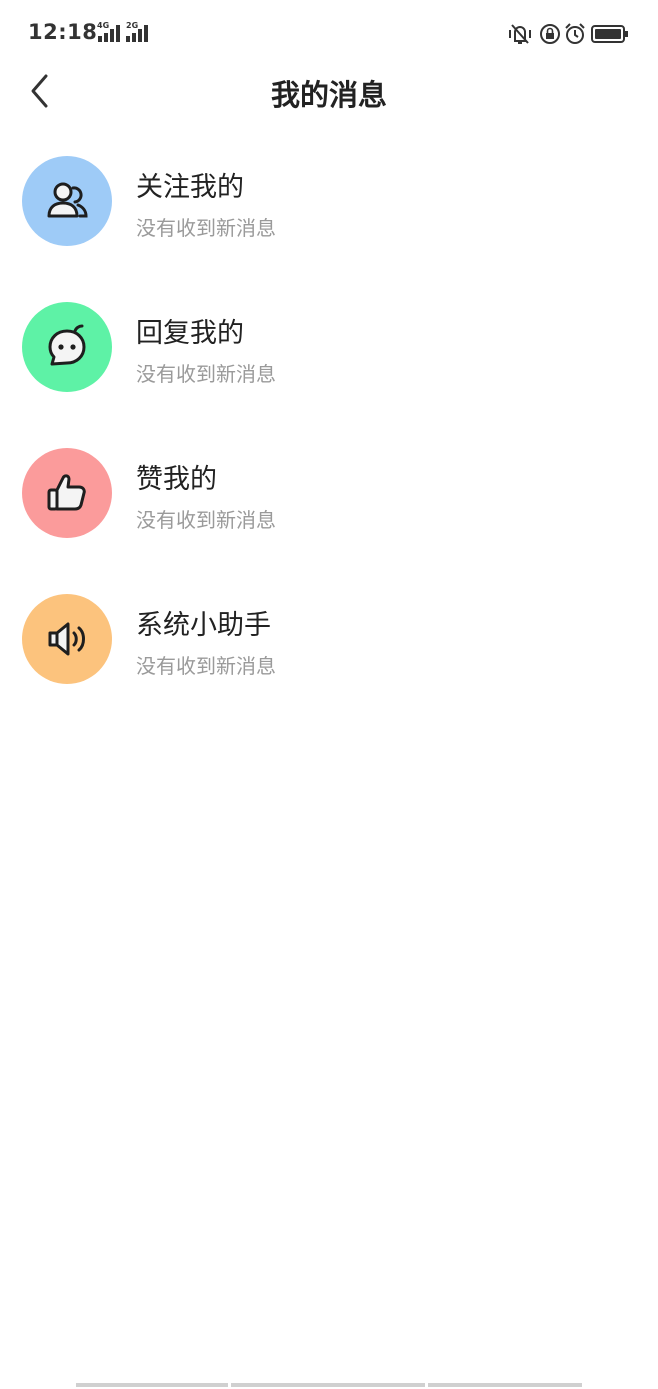  Describe the element at coordinates (520, 34) in the screenshot. I see `vibrate-mute-icon` at that location.